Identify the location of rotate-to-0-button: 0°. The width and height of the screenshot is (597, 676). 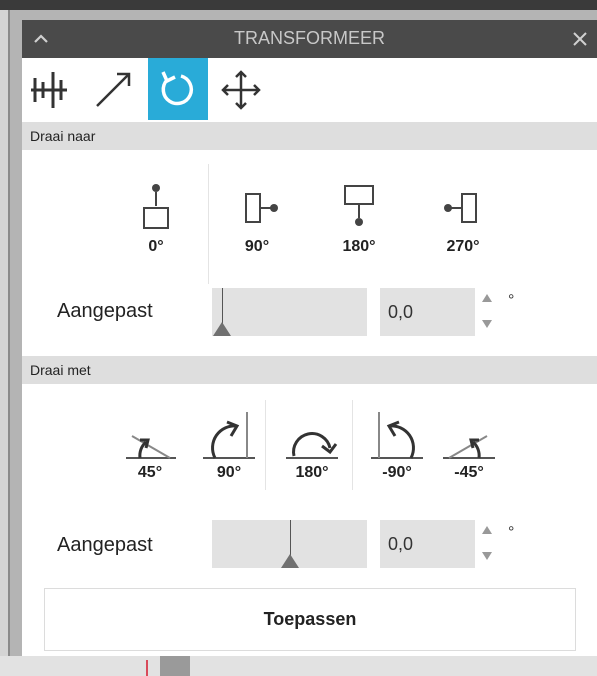
(156, 218).